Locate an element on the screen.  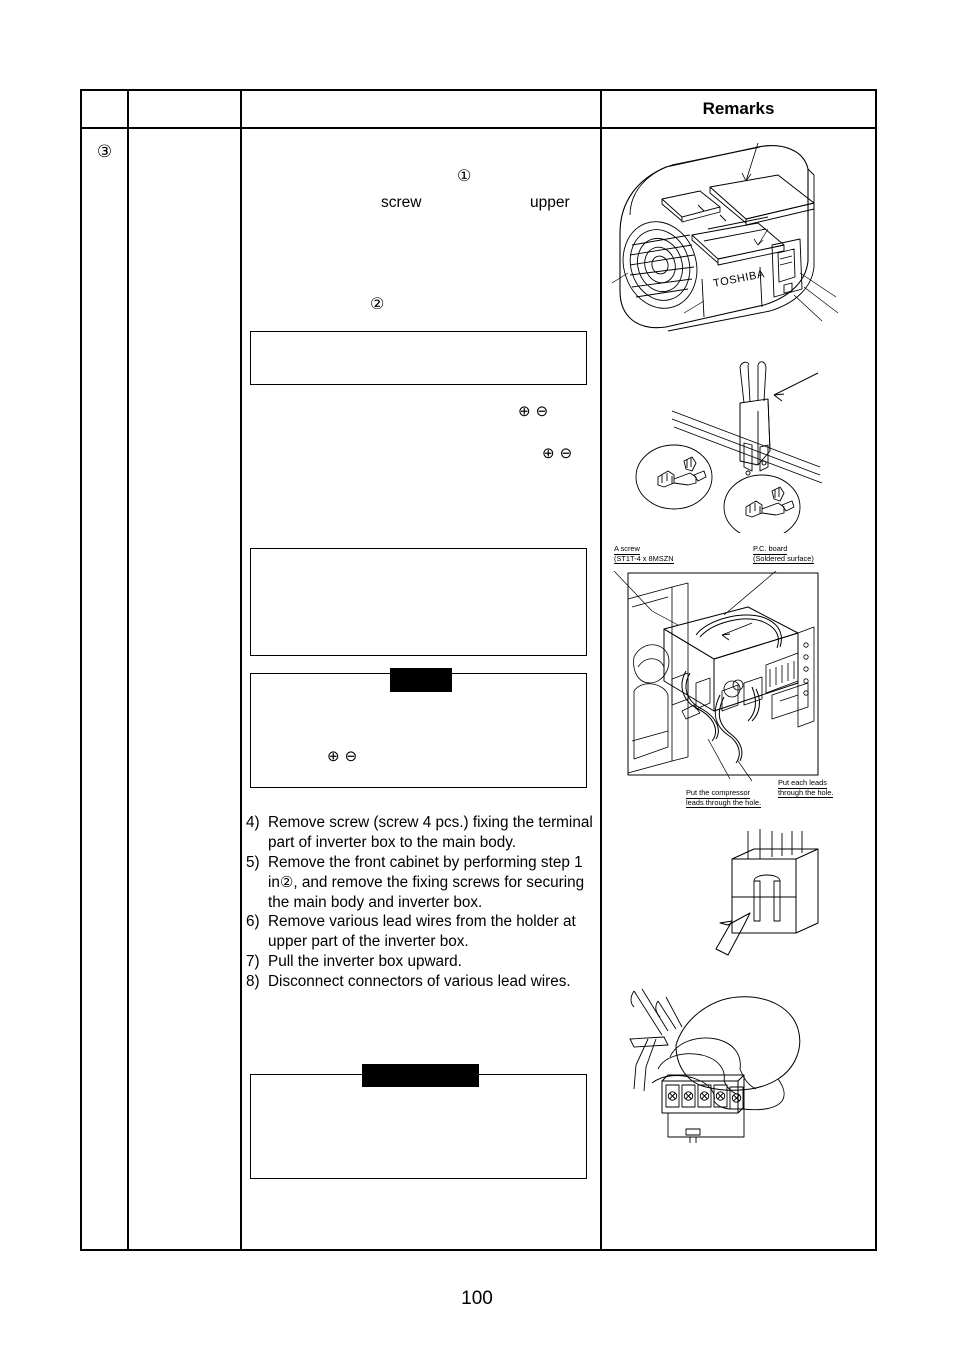
header-cell-procedure is located at coordinates (421, 109).